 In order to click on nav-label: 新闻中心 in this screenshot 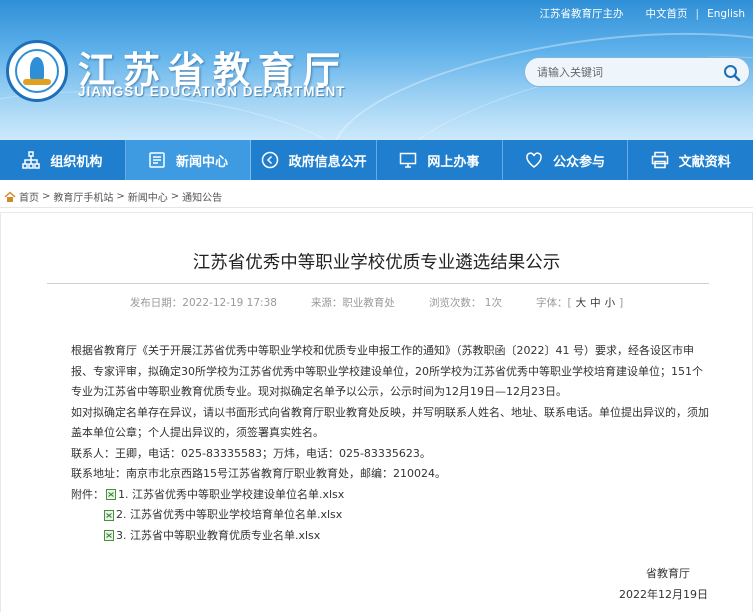, I will do `click(202, 162)`.